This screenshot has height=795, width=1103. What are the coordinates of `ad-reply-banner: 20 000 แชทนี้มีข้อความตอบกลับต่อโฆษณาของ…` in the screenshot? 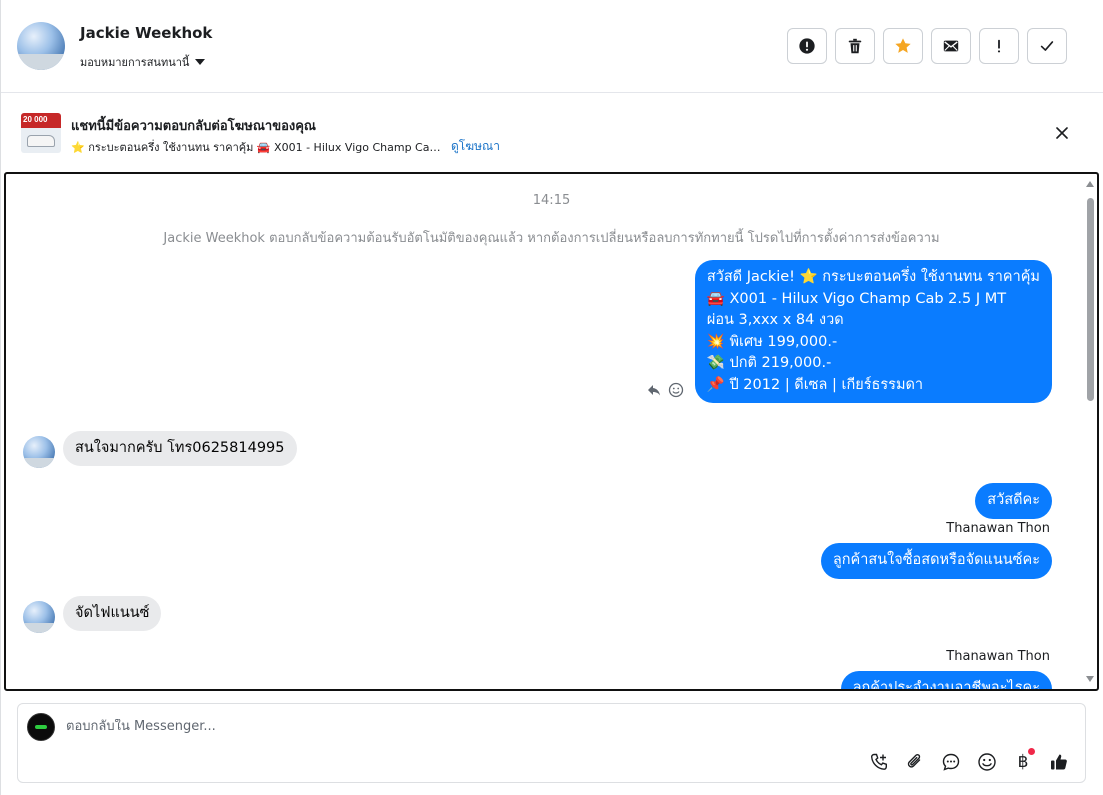 It's located at (552, 133).